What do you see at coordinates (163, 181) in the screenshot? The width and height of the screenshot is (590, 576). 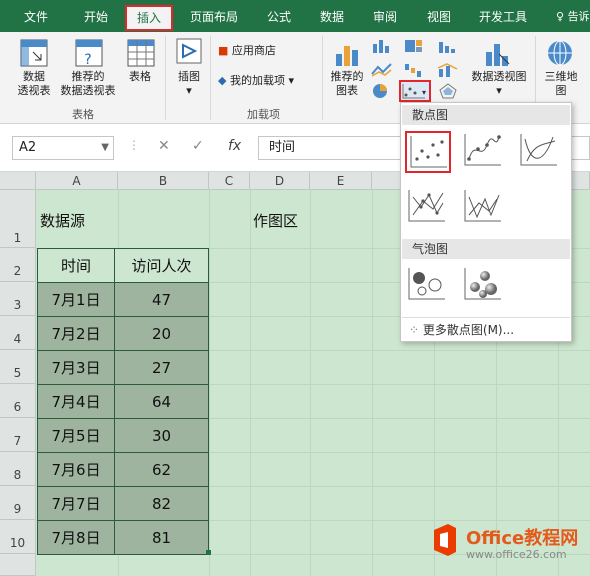 I see `column-header-b: B` at bounding box center [163, 181].